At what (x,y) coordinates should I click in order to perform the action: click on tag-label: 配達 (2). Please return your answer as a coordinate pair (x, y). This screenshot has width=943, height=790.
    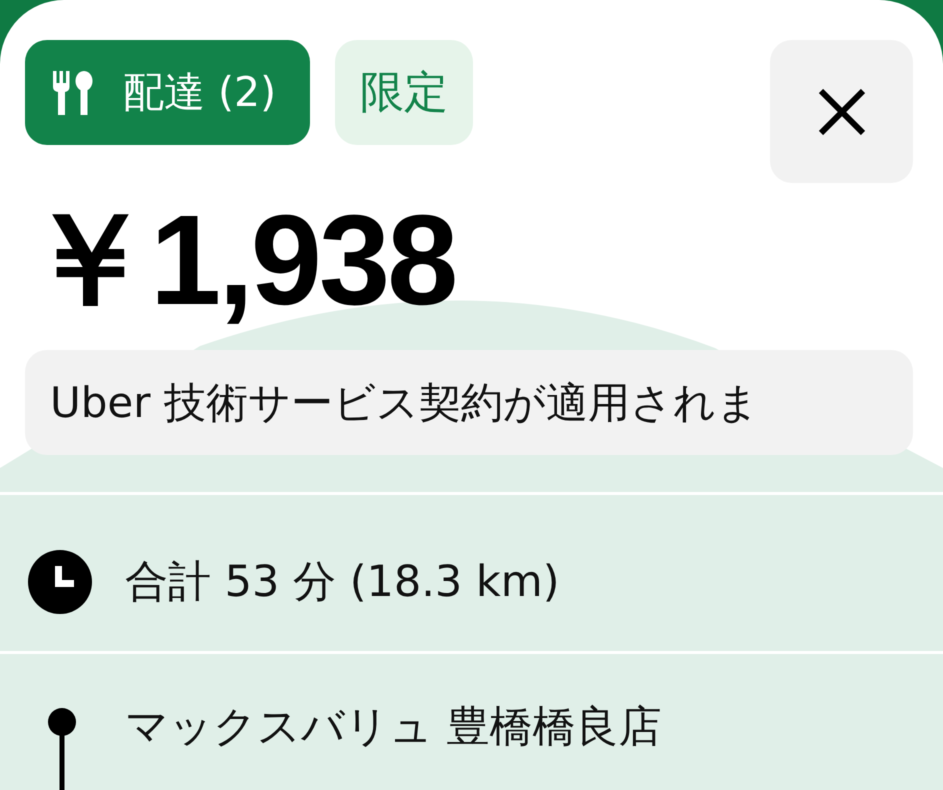
    Looking at the image, I should click on (199, 92).